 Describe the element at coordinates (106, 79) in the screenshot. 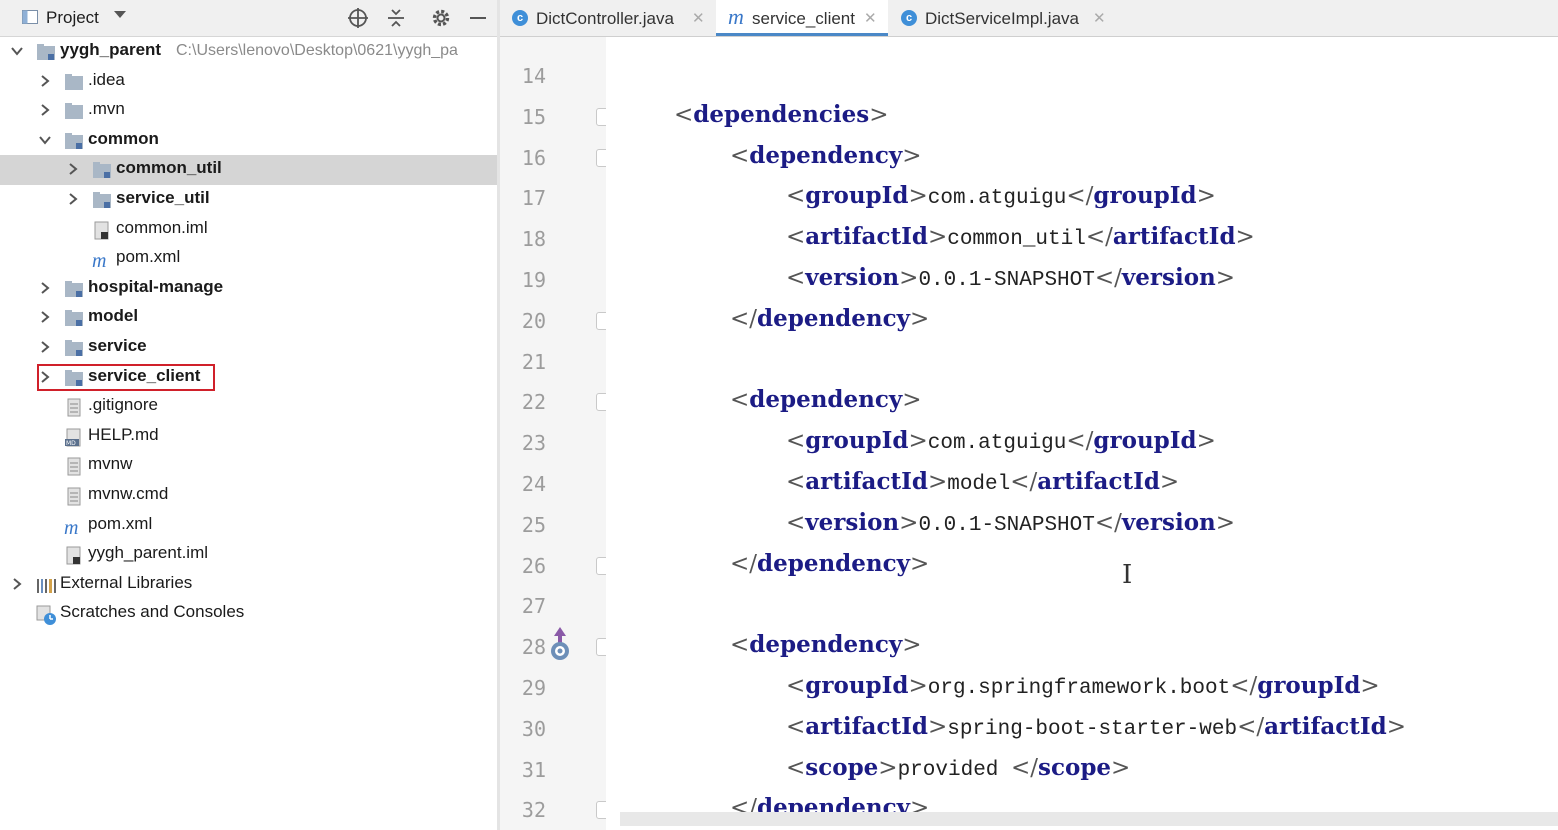

I see `tree-item-label: .idea` at that location.